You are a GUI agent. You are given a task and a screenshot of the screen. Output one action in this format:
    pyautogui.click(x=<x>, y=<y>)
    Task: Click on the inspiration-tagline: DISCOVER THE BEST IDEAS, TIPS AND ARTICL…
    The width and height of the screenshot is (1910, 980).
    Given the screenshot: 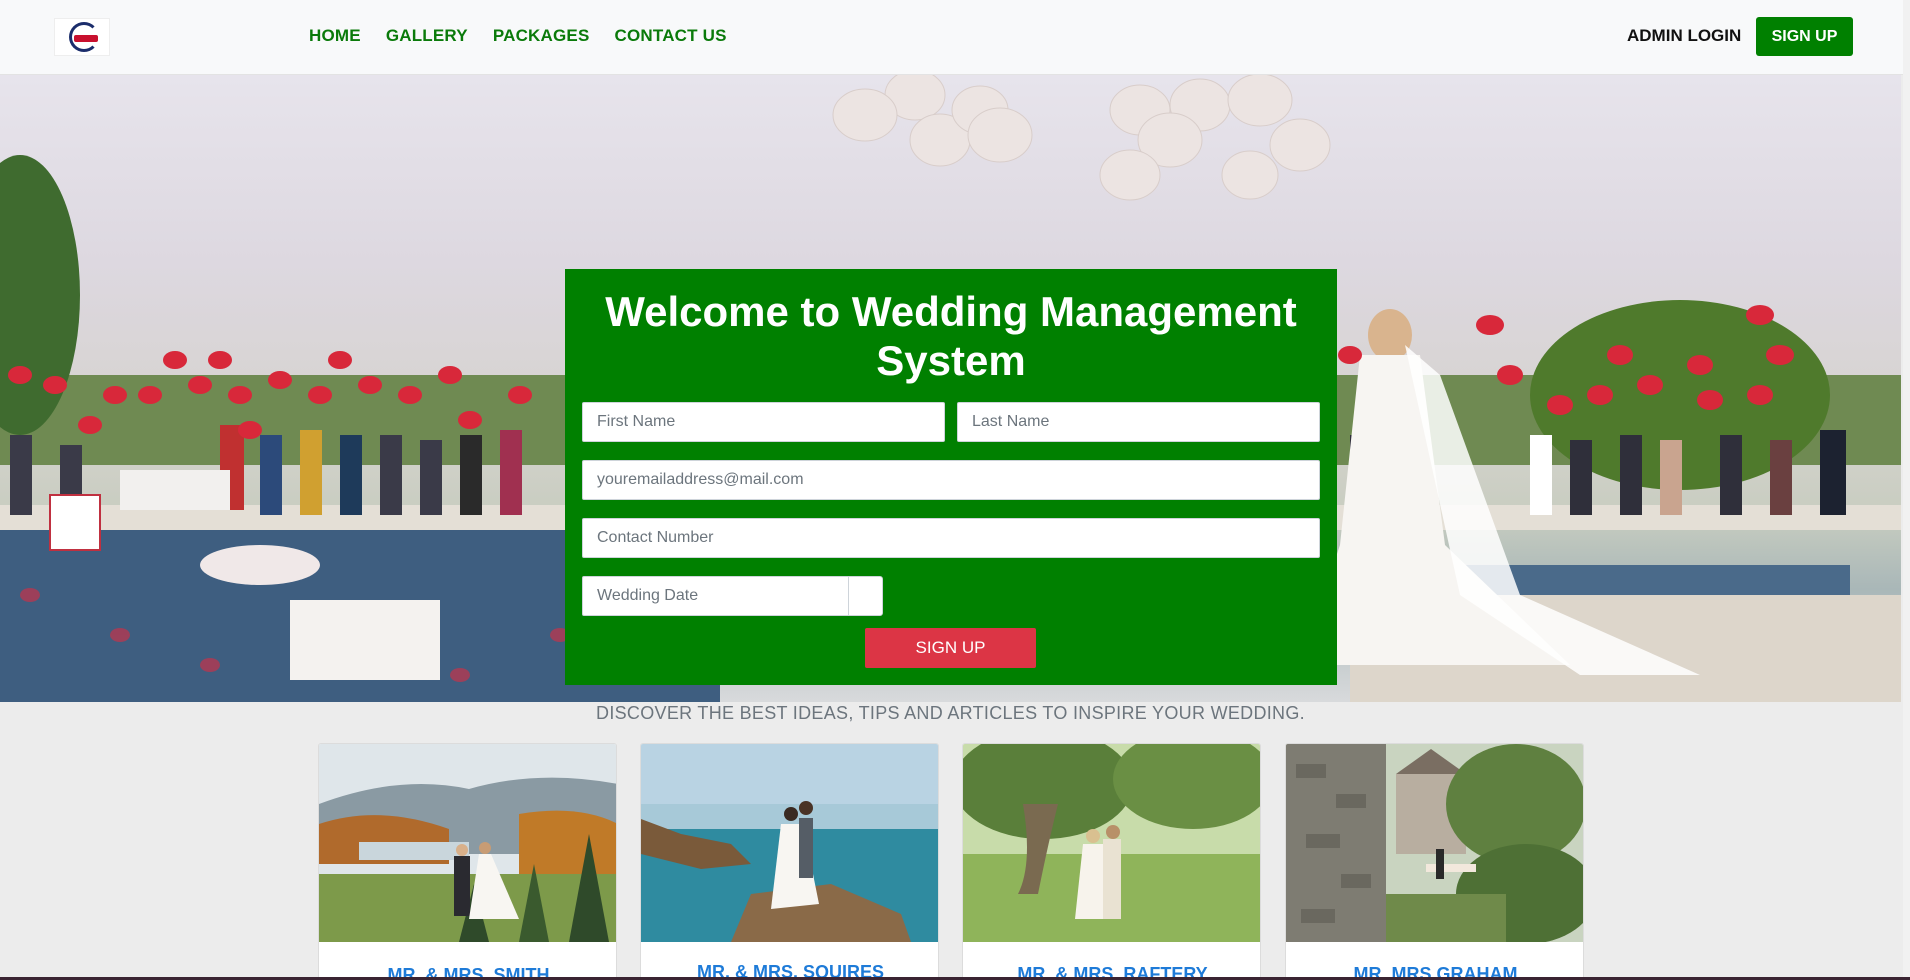 What is the action you would take?
    pyautogui.click(x=950, y=713)
    